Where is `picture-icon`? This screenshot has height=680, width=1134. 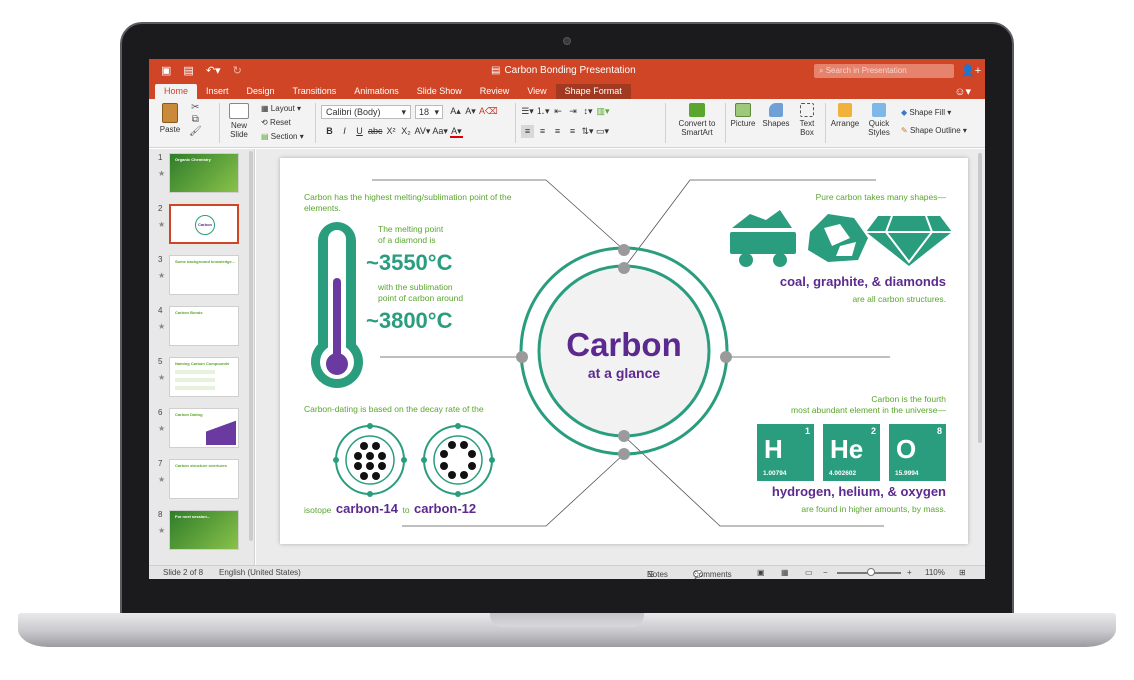 picture-icon is located at coordinates (743, 110).